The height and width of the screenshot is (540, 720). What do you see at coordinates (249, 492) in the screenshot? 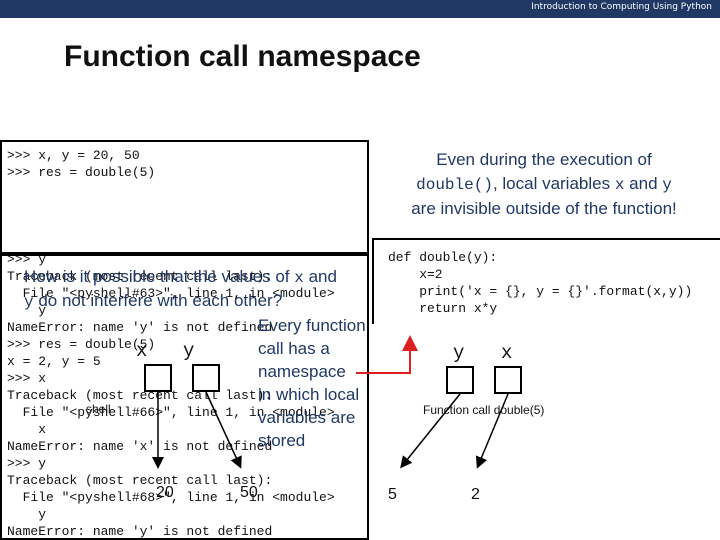
I see `shell-y-value: 50` at bounding box center [249, 492].